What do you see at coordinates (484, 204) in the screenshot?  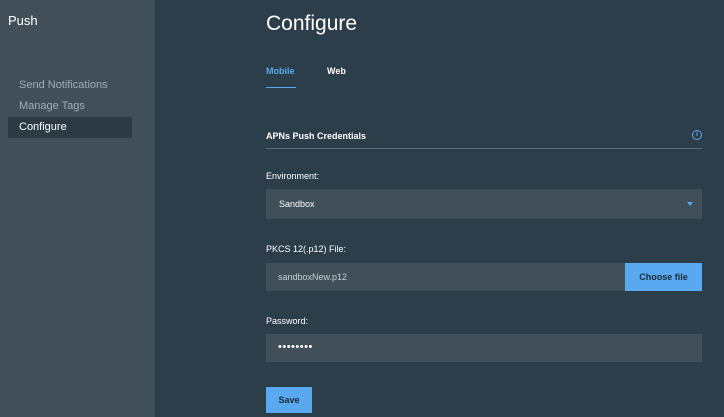 I see `environment-select: Sandbox` at bounding box center [484, 204].